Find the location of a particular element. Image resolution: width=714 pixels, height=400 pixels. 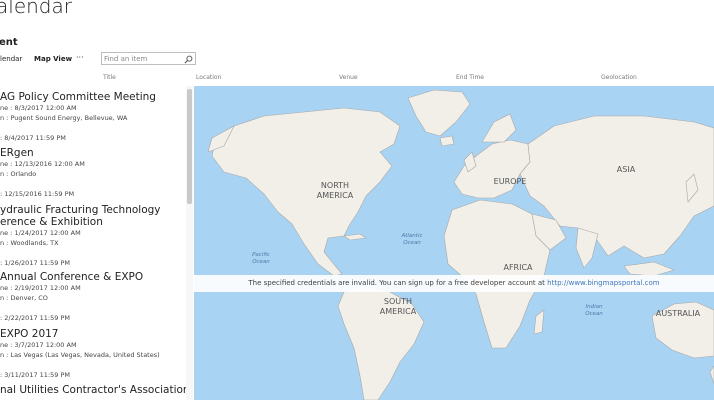

event-title: AG Policy Committee Meeting is located at coordinates (93, 97).